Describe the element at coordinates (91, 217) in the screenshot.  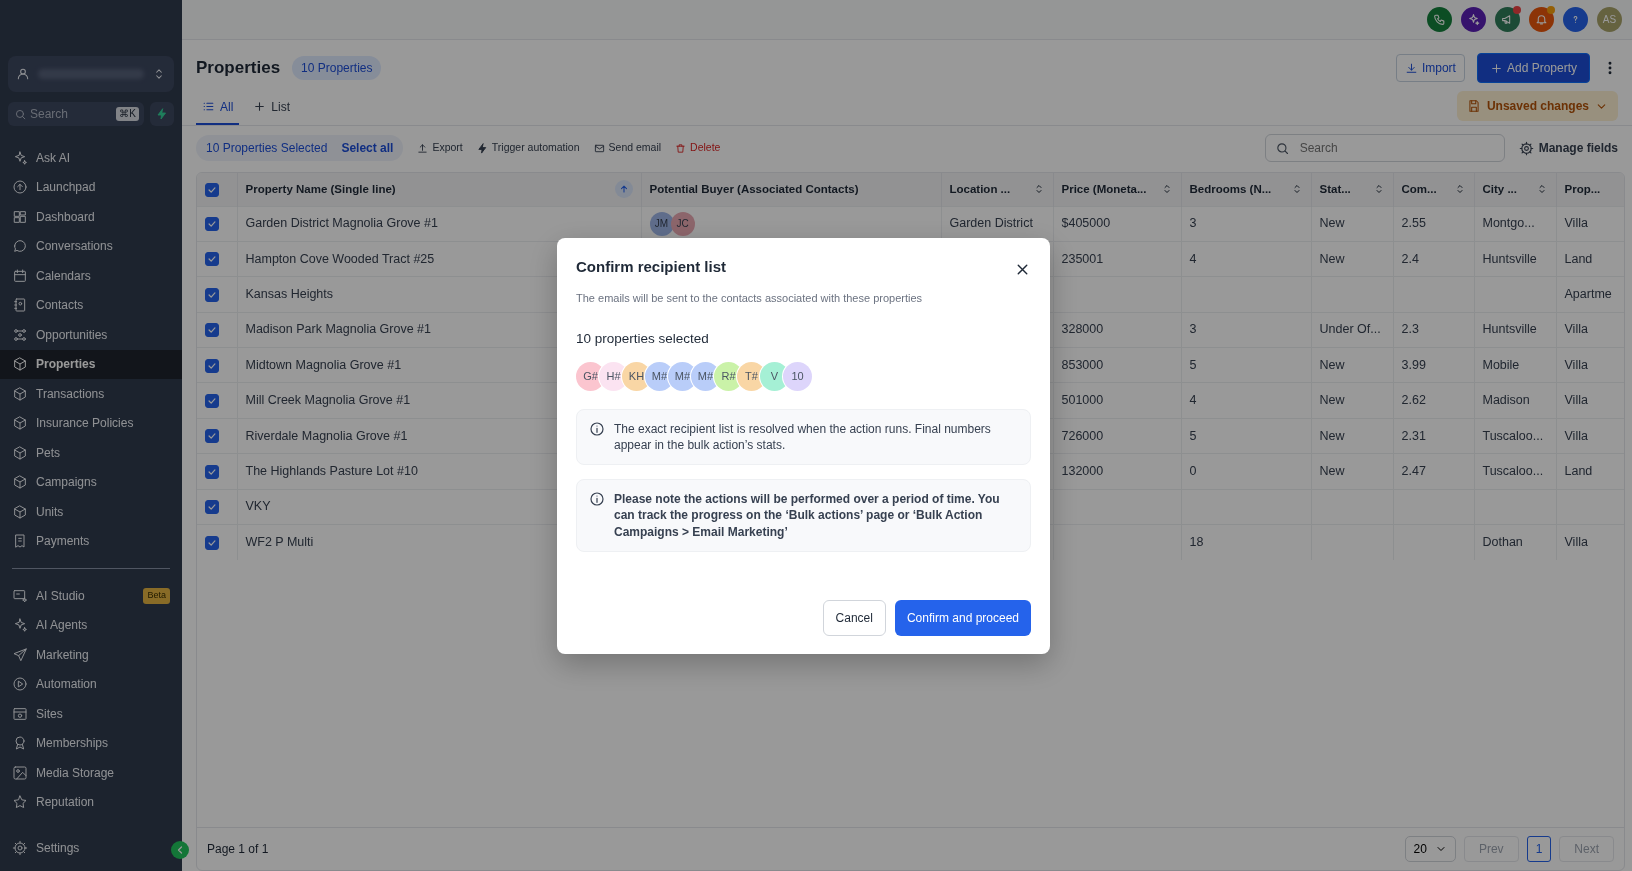
I see `sidebar-item: Dashboard` at that location.